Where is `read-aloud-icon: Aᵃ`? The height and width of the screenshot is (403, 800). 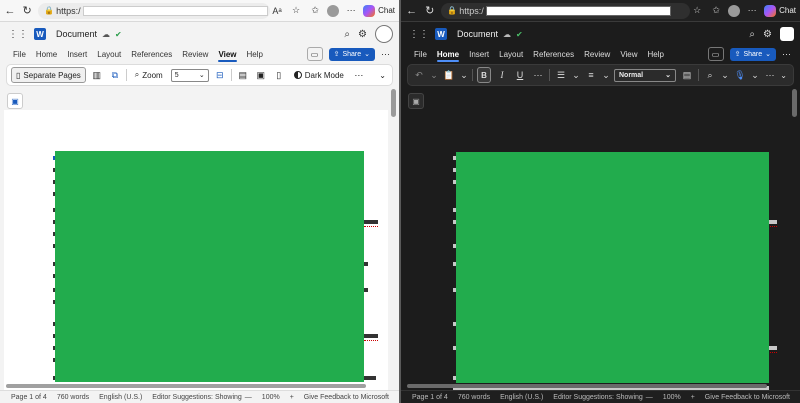
read-aloud-icon: Aᵃ is located at coordinates (277, 11).